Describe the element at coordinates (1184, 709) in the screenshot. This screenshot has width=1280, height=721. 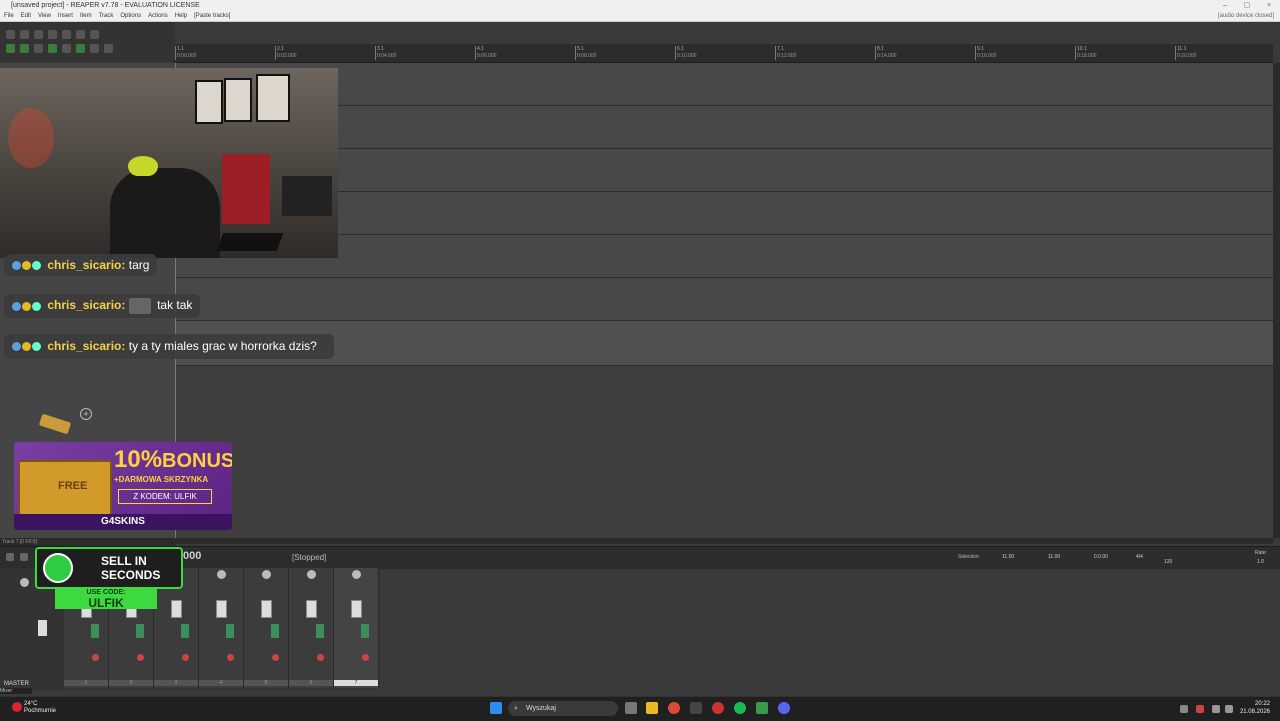
I see `tray-chevron-icon` at that location.